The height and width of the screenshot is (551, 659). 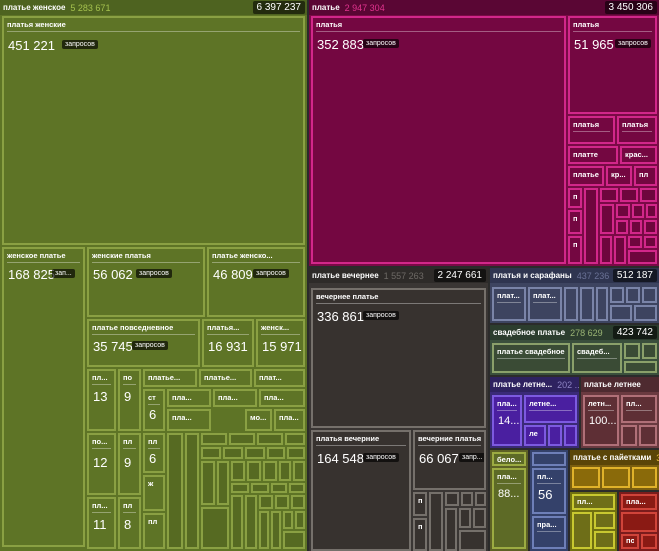 I want to click on tile-small: по, so click(x=630, y=541).